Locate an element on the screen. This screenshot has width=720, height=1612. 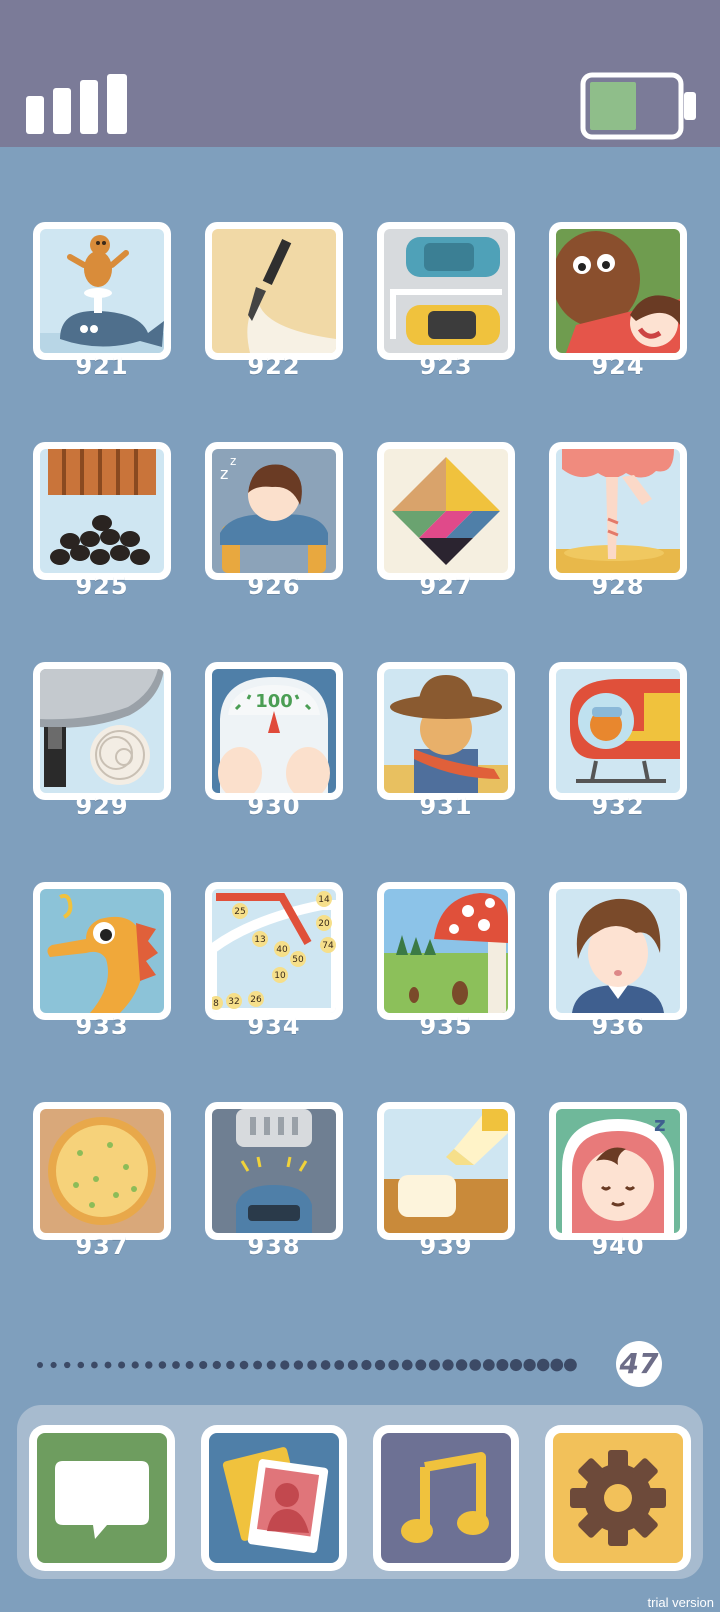
seal-on-whale-icon is located at coordinates (102, 291).